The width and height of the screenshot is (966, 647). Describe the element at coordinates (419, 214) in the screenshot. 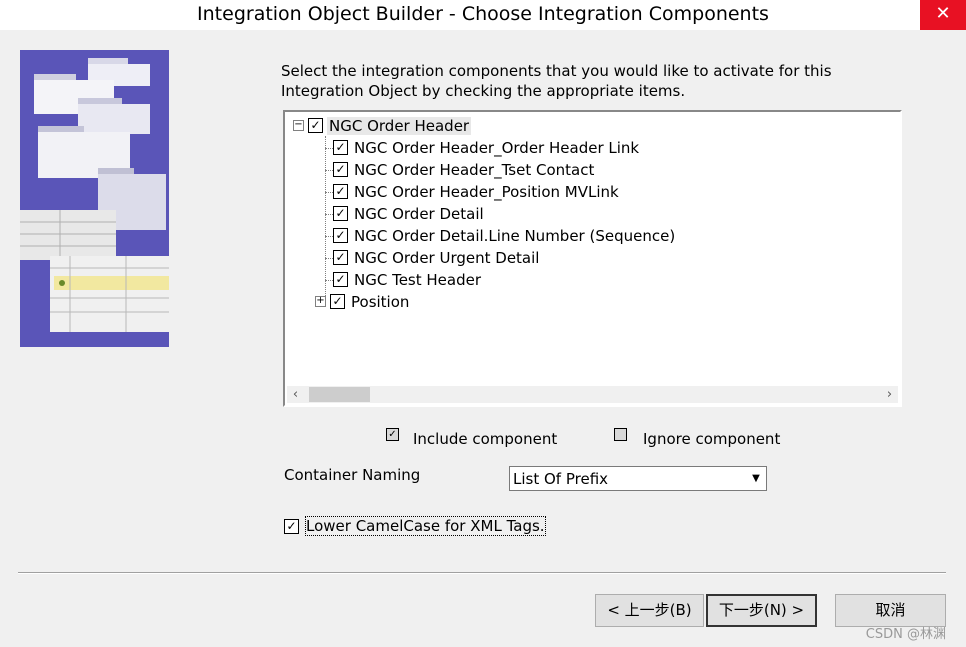

I see `tree-node-label: NGC Order Detail` at that location.